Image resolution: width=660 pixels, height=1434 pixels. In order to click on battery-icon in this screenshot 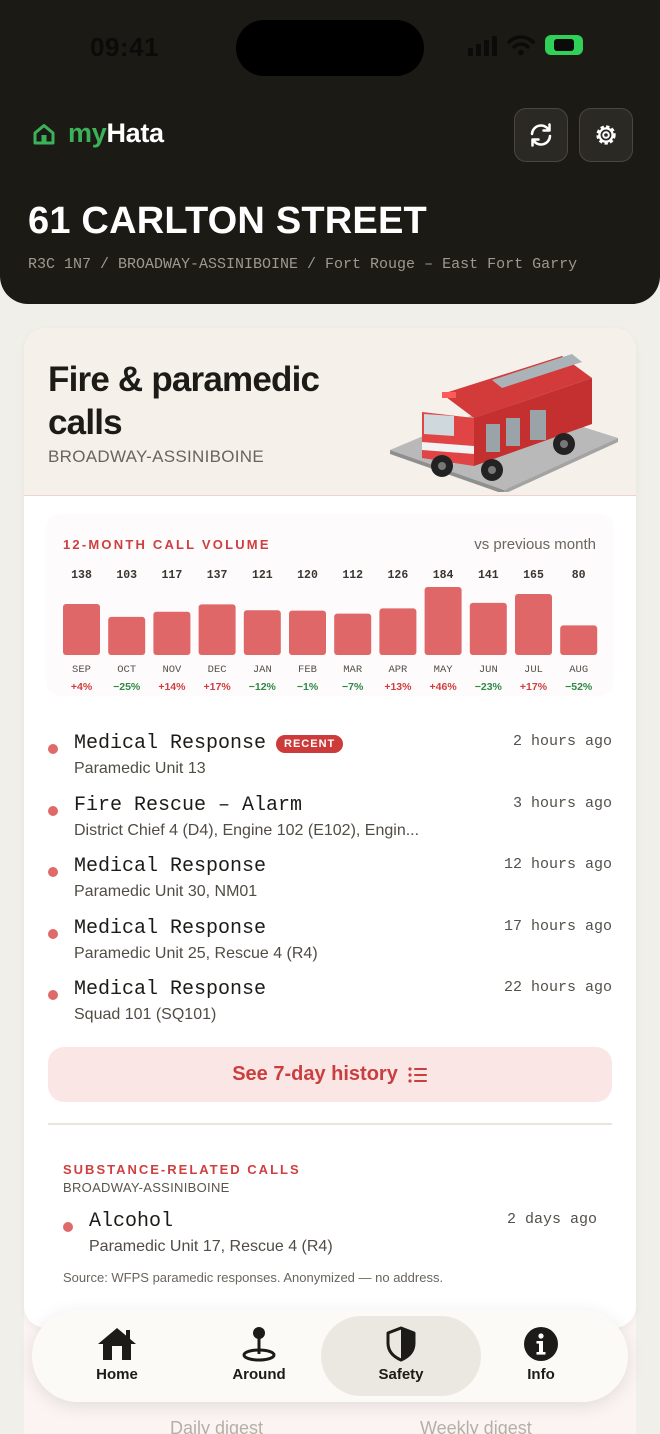, I will do `click(564, 45)`.